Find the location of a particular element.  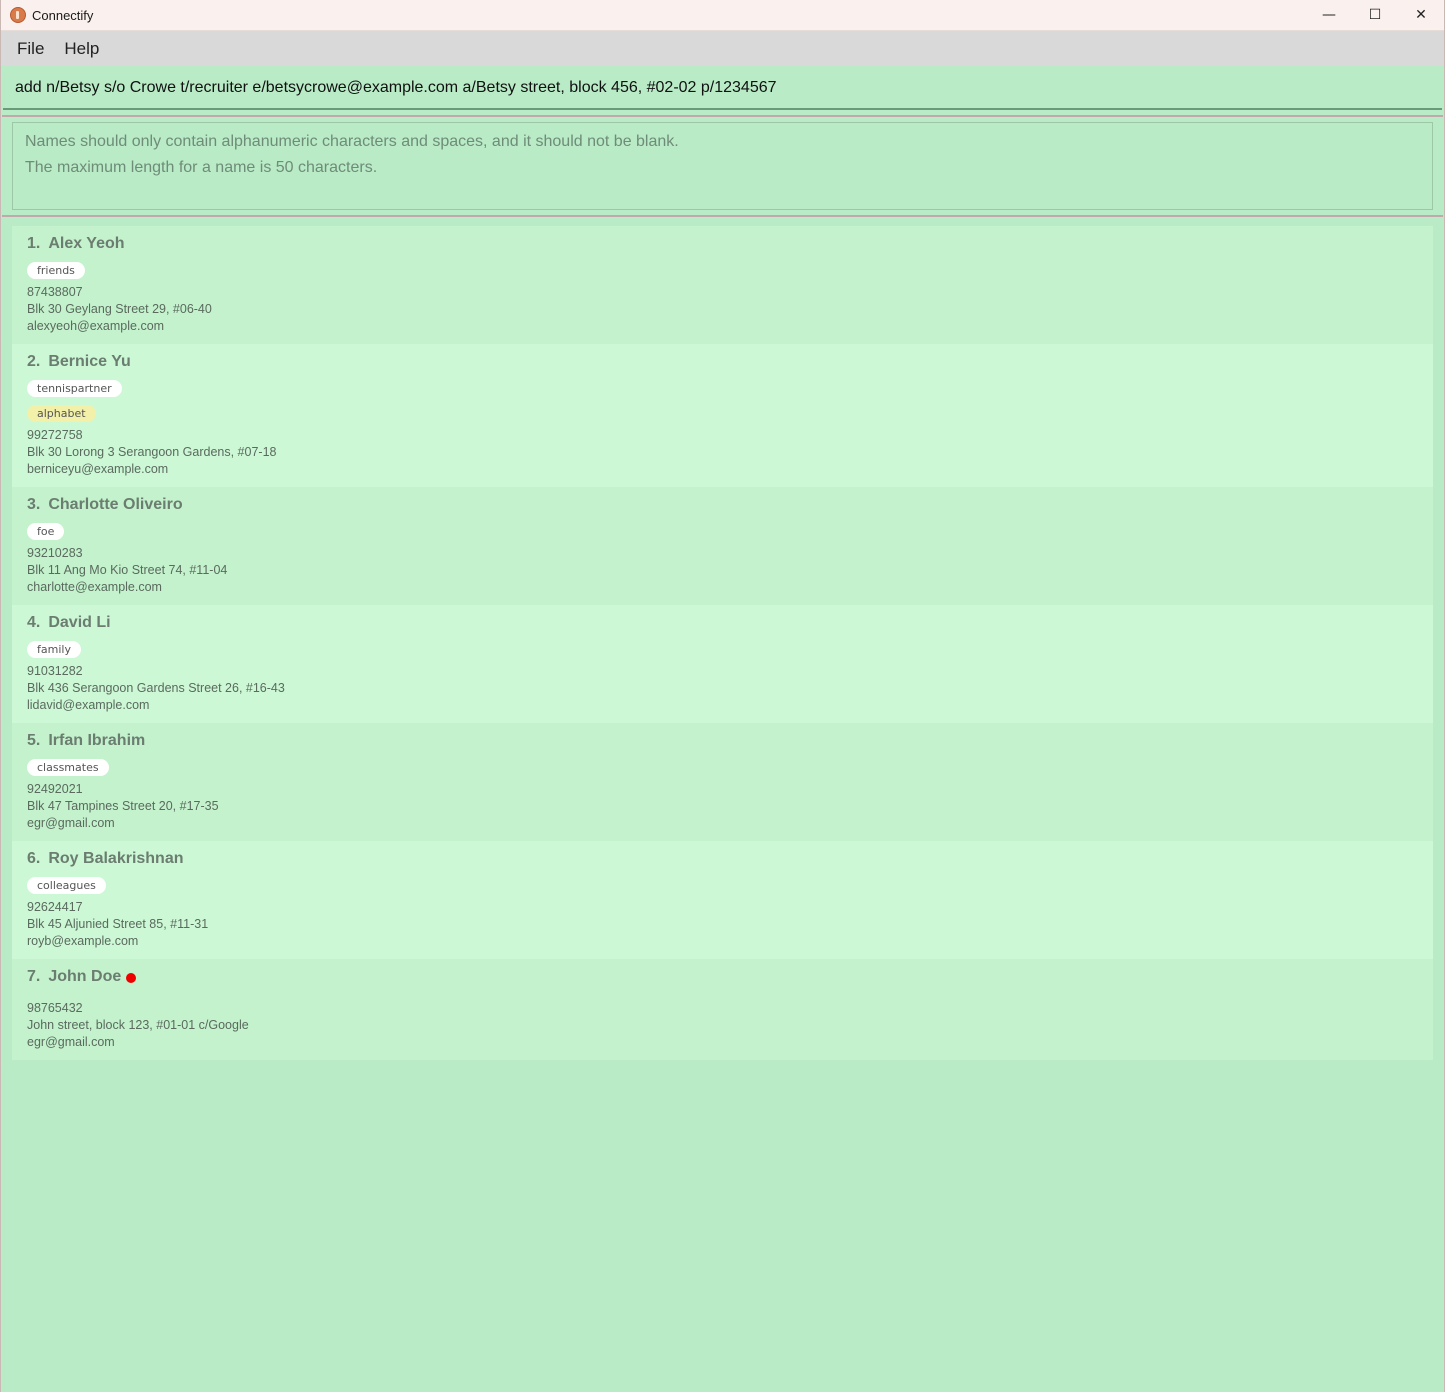

person-email: royb@example.com is located at coordinates (83, 941).